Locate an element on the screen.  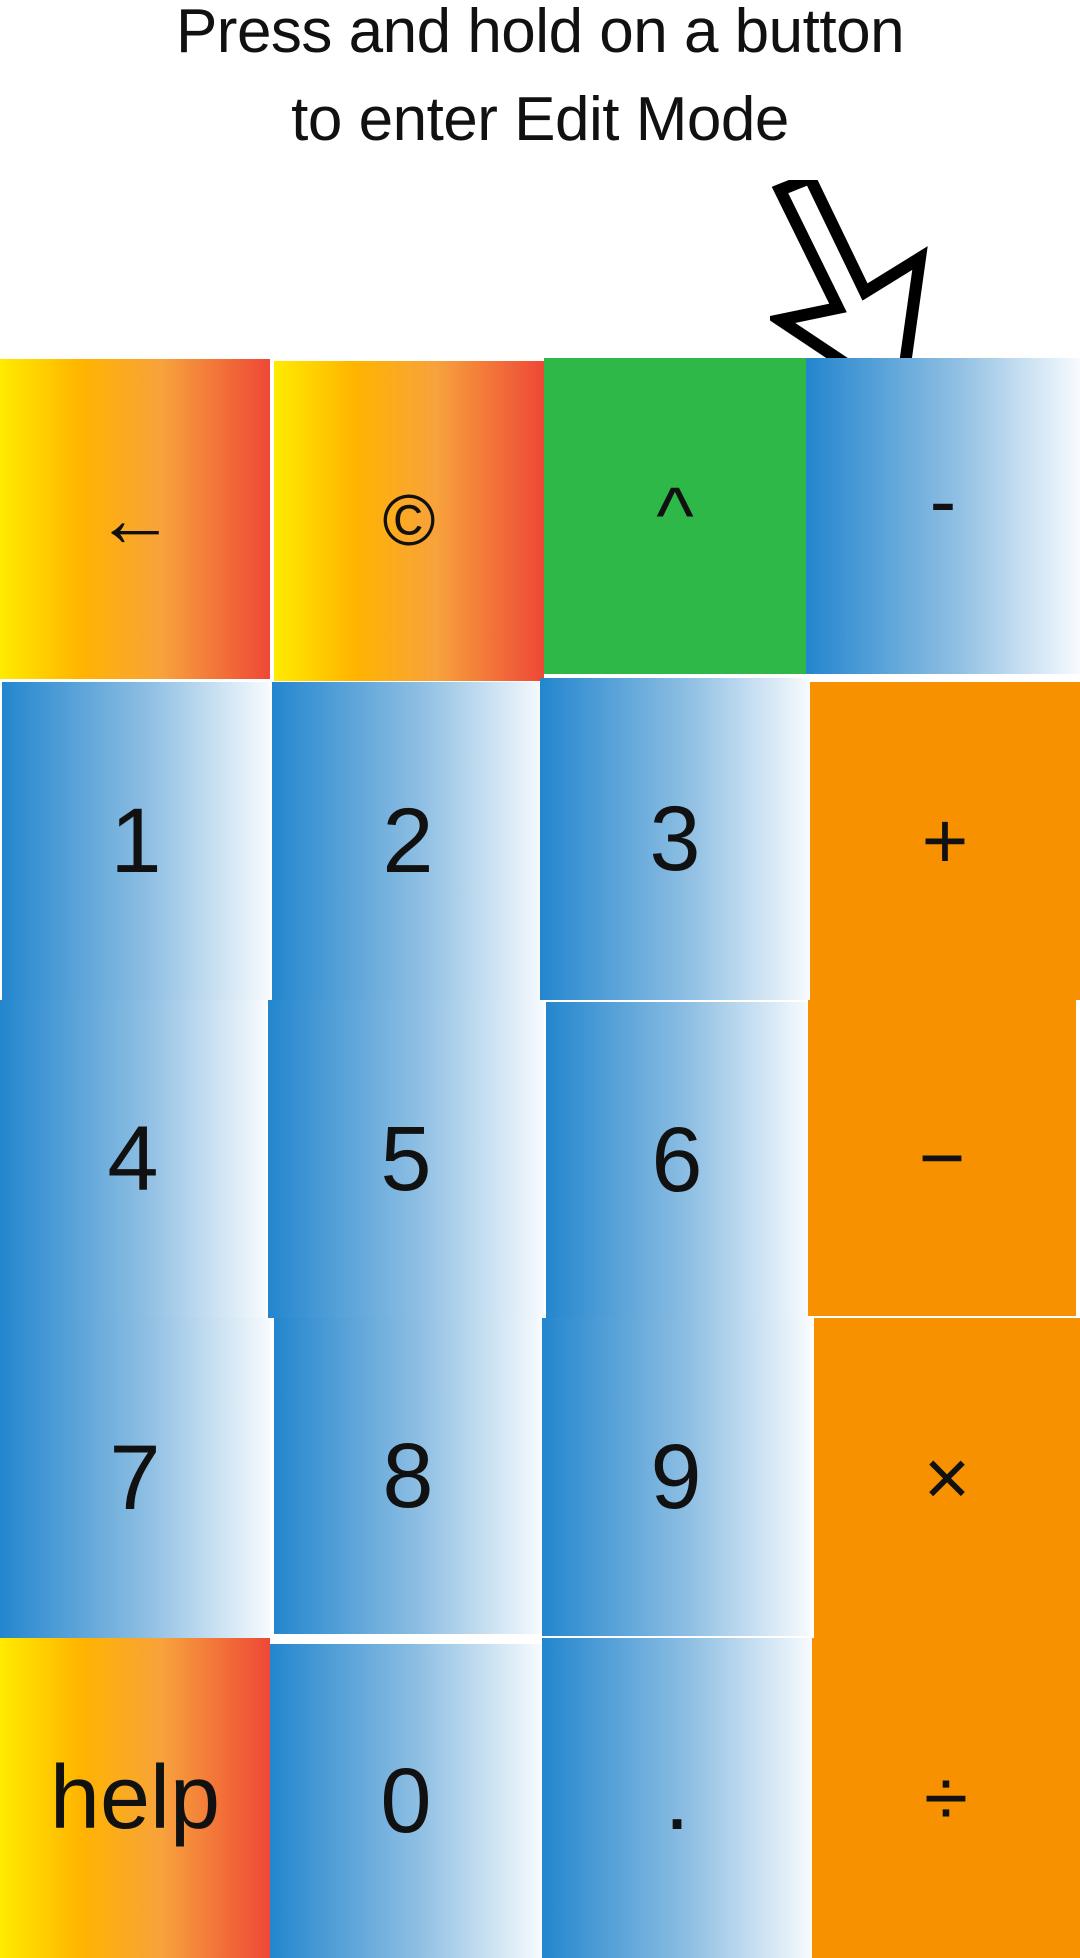
plus-label: + is located at coordinates (945, 840).